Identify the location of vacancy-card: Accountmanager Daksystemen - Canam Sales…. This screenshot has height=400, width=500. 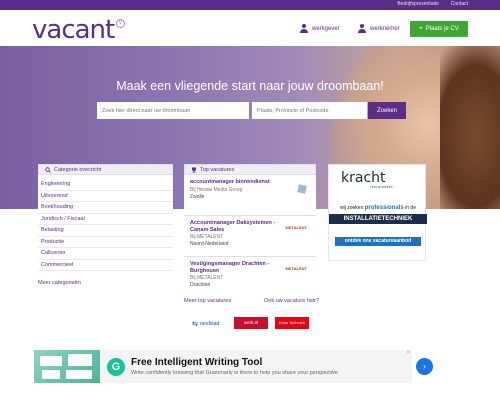
(250, 236).